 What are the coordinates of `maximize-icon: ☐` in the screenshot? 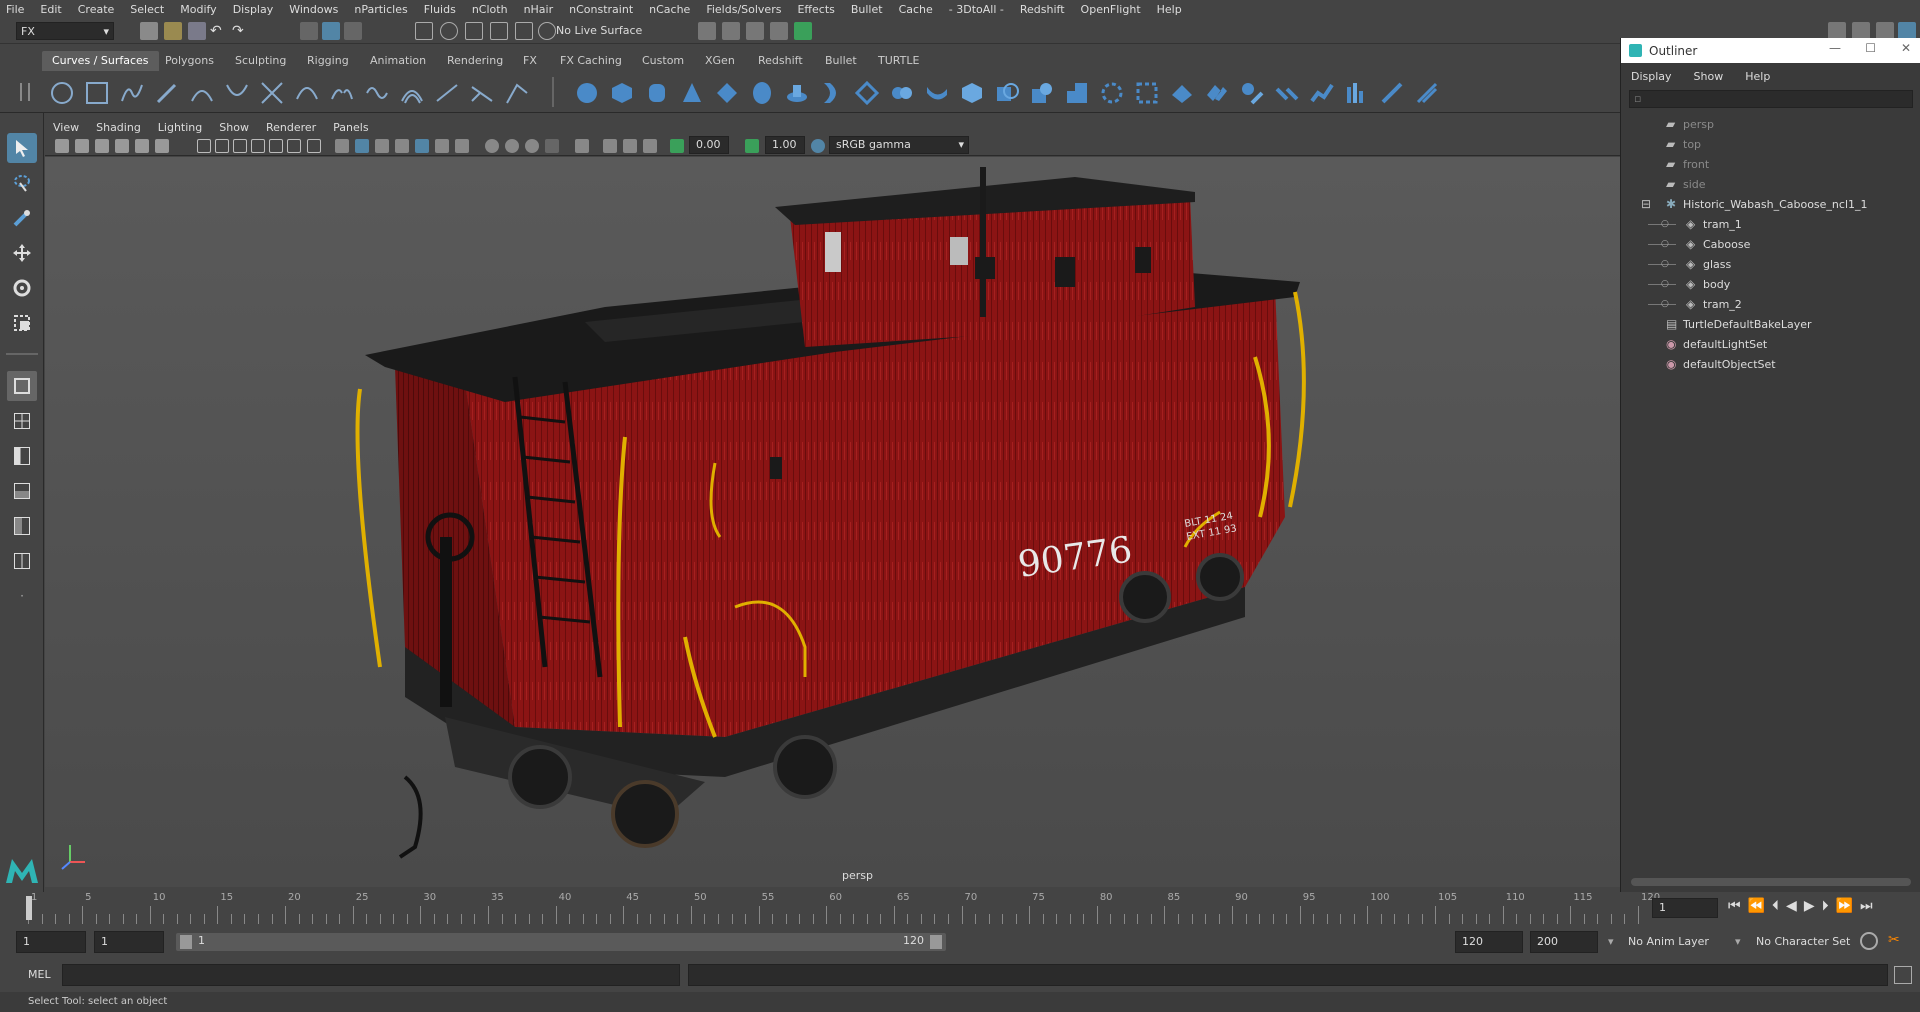 It's located at (1870, 48).